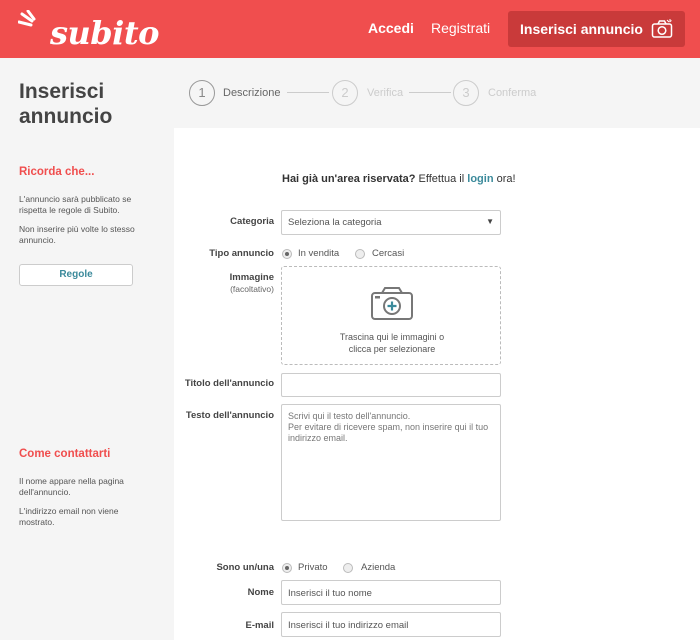 This screenshot has height=640, width=700. What do you see at coordinates (104, 33) in the screenshot?
I see `logo-text: subito` at bounding box center [104, 33].